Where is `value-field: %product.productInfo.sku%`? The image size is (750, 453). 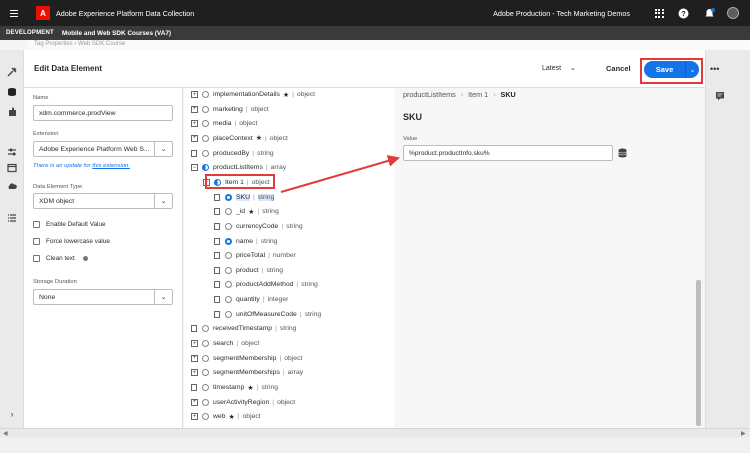
value-field: %product.productInfo.sku% is located at coordinates (508, 153).